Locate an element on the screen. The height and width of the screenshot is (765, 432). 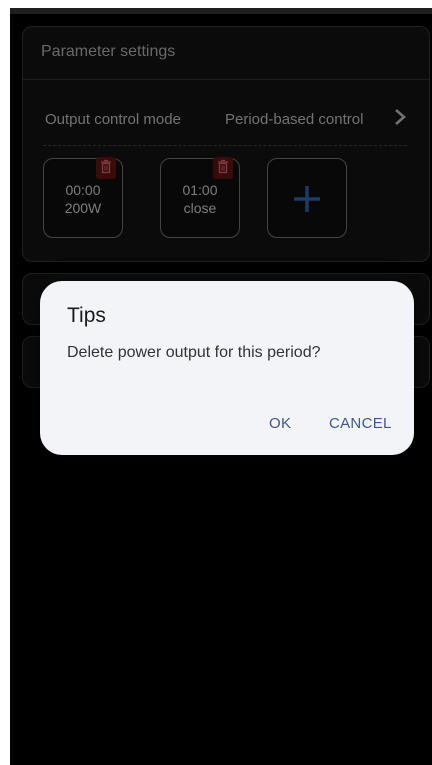
output-control-mode-label: Output control mode is located at coordinates (113, 119).